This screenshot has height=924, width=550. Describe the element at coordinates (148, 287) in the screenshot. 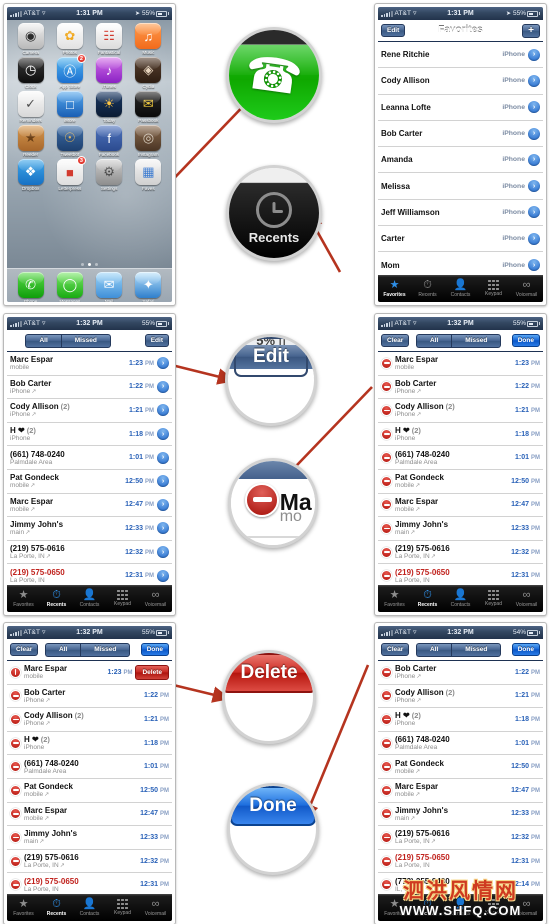

I see `app-icon-safari: ✦ Safari` at that location.